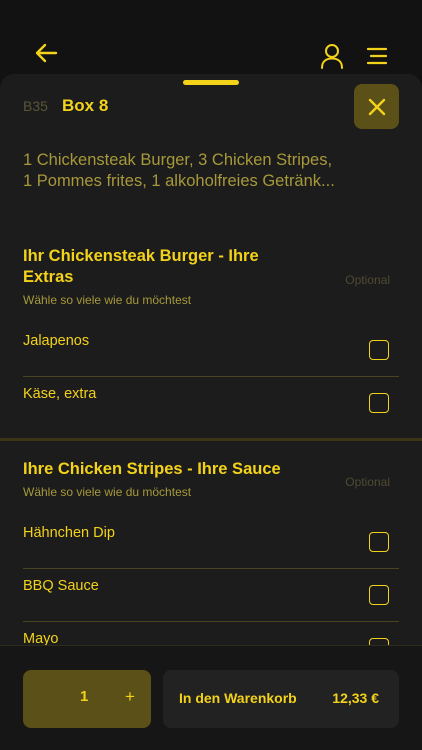  I want to click on option-row-jalapenos: Jalapenos, so click(211, 349).